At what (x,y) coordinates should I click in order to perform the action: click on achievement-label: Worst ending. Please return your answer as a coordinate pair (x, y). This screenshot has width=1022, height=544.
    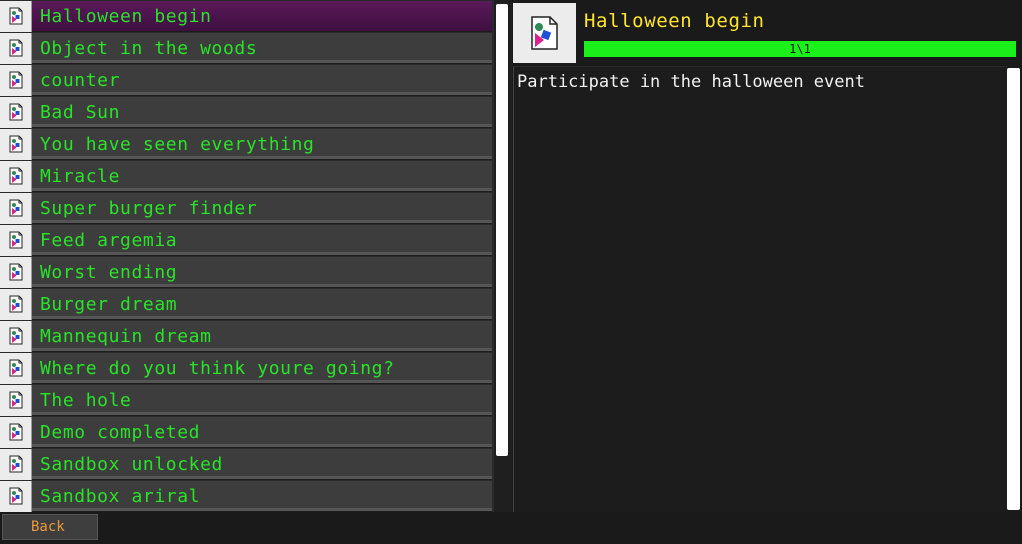
    Looking at the image, I should click on (109, 272).